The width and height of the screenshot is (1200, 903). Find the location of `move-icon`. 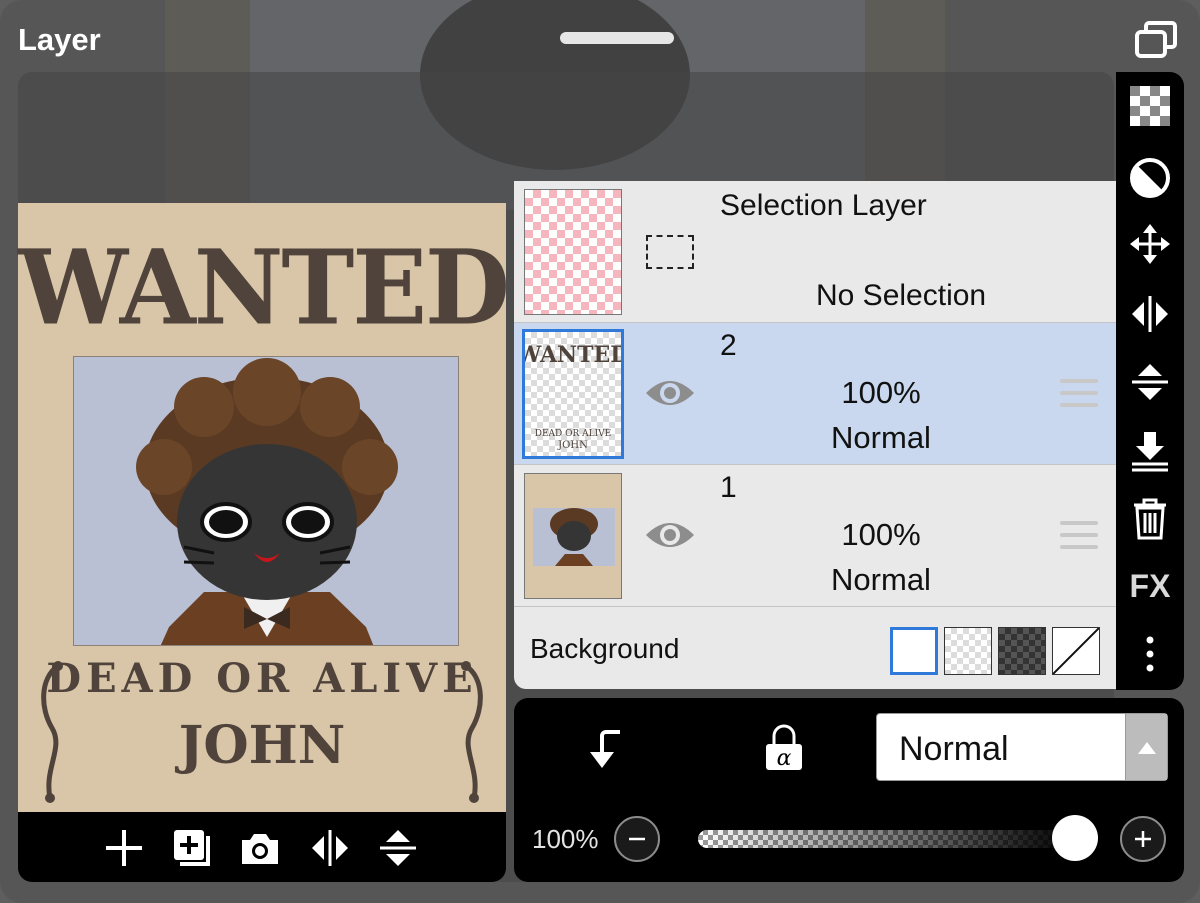

move-icon is located at coordinates (1150, 244).